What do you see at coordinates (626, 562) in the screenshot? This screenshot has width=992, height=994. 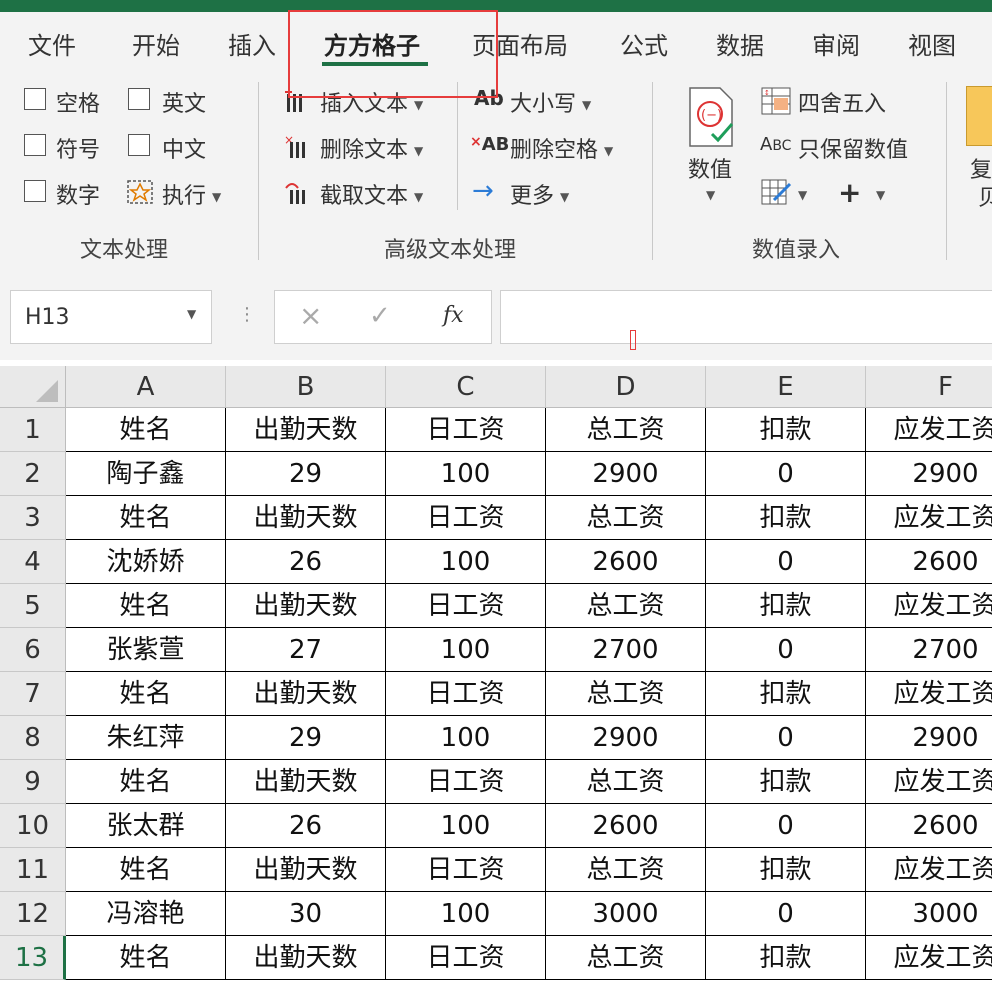 I see `cell-D4: 2600` at bounding box center [626, 562].